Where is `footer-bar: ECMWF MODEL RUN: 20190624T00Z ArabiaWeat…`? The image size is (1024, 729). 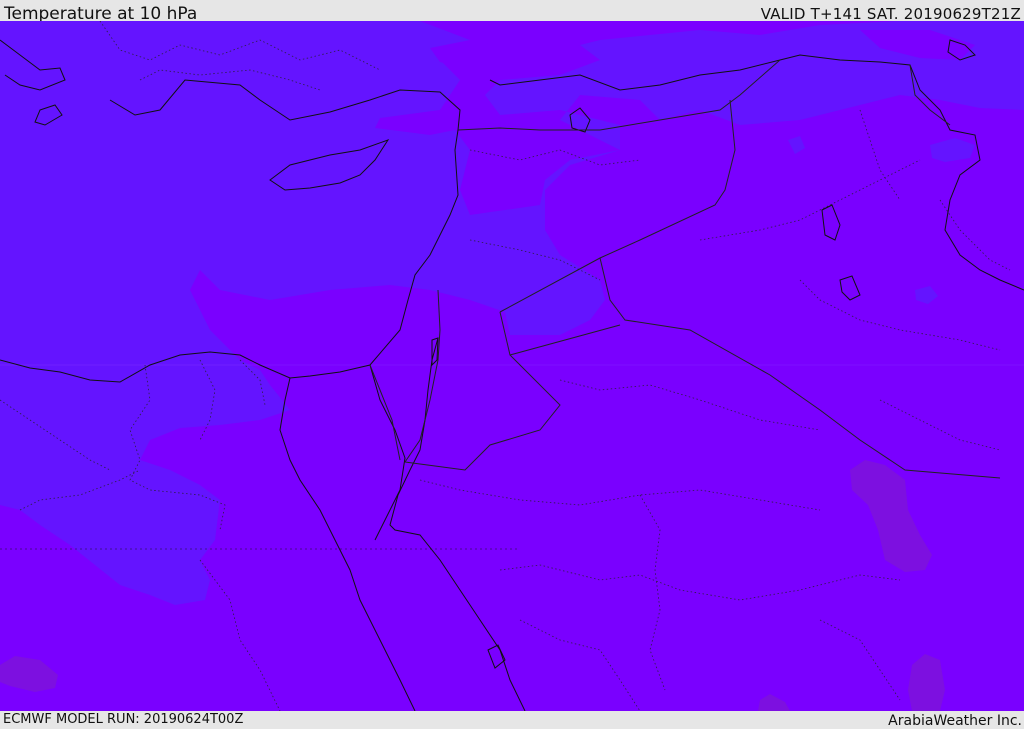
footer-bar: ECMWF MODEL RUN: 20190624T00Z ArabiaWeat… is located at coordinates (512, 720).